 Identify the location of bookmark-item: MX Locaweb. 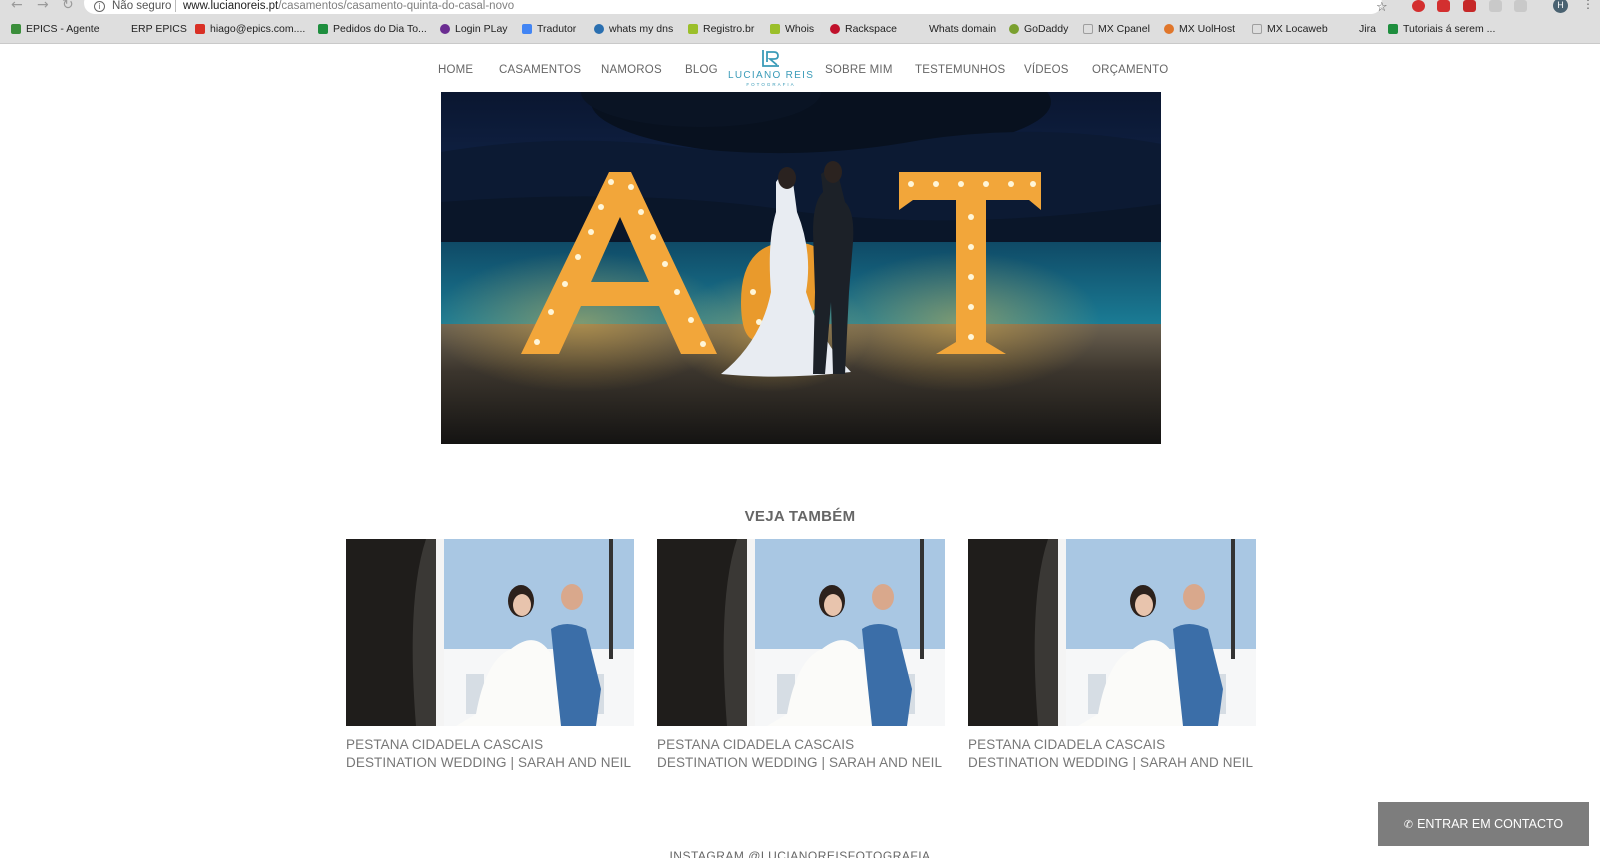
(1290, 29).